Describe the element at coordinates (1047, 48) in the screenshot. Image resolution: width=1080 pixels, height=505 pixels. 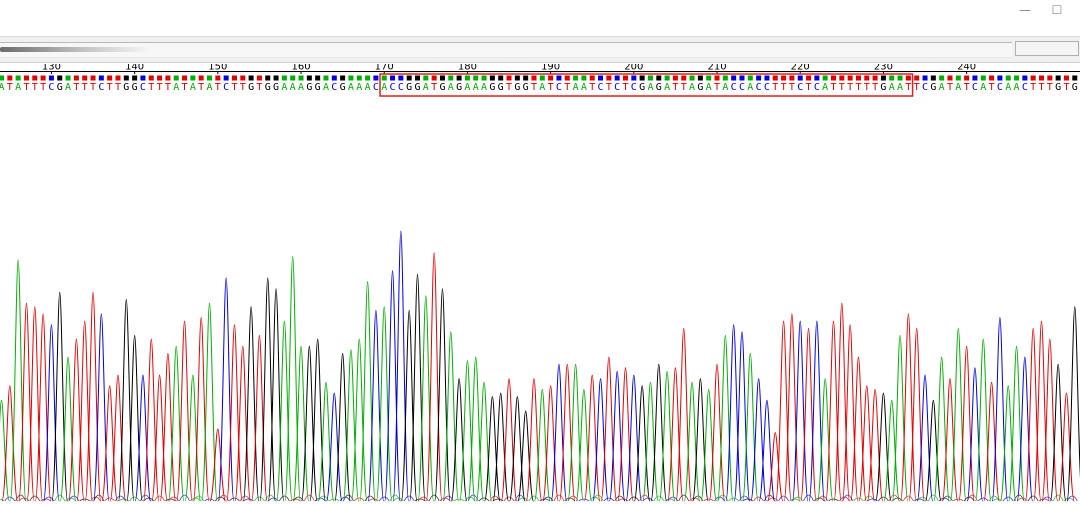
I see `position-field` at that location.